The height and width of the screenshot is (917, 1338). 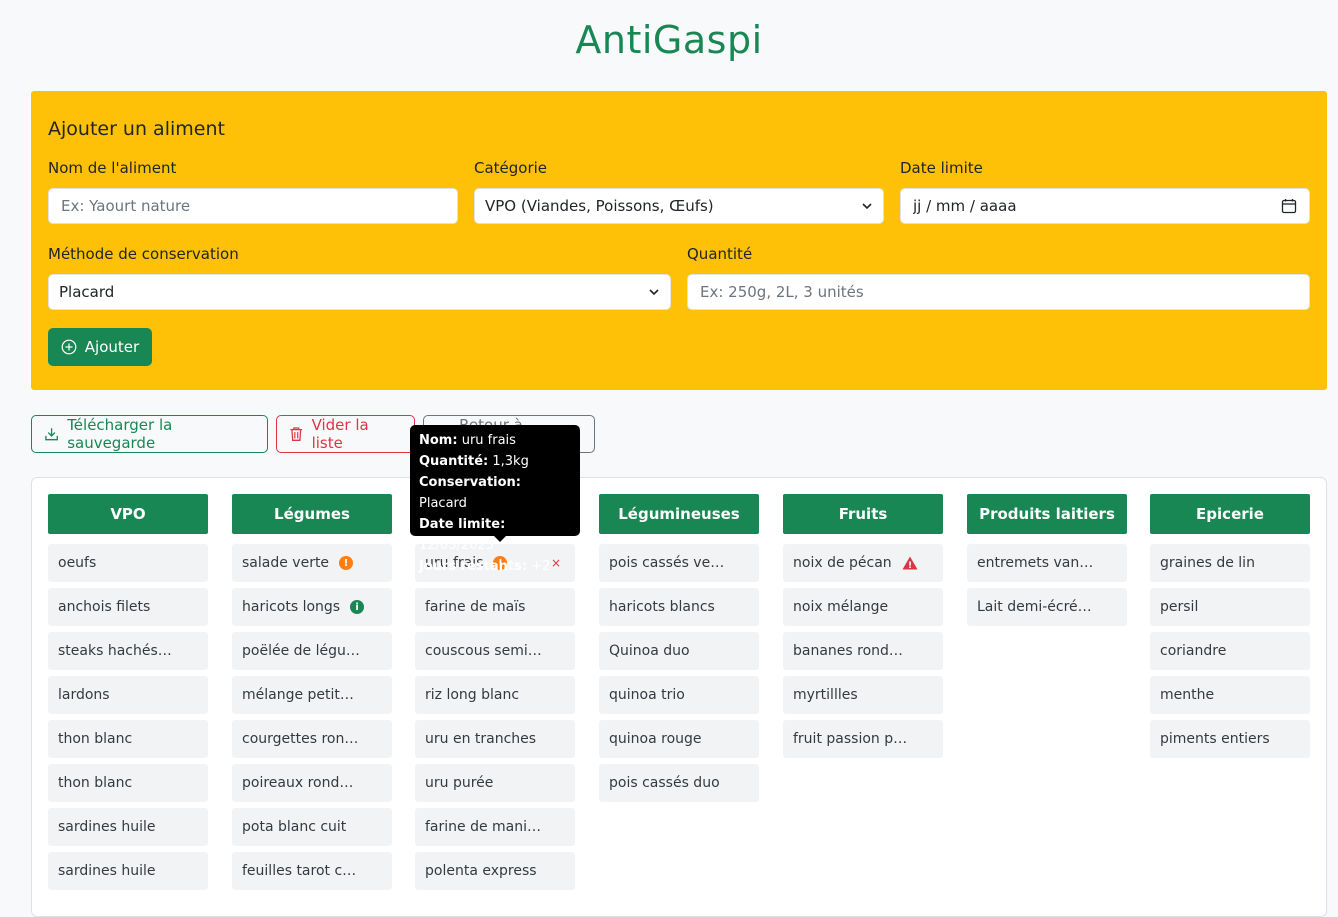 I want to click on food-item: uru en tranches, so click(x=495, y=739).